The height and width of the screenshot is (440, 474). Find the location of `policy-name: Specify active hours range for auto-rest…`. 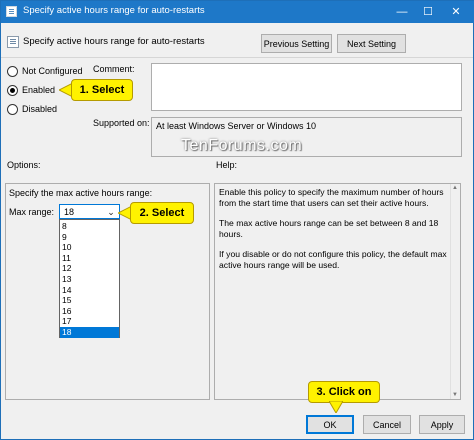

policy-name: Specify active hours range for auto-rest… is located at coordinates (114, 41).